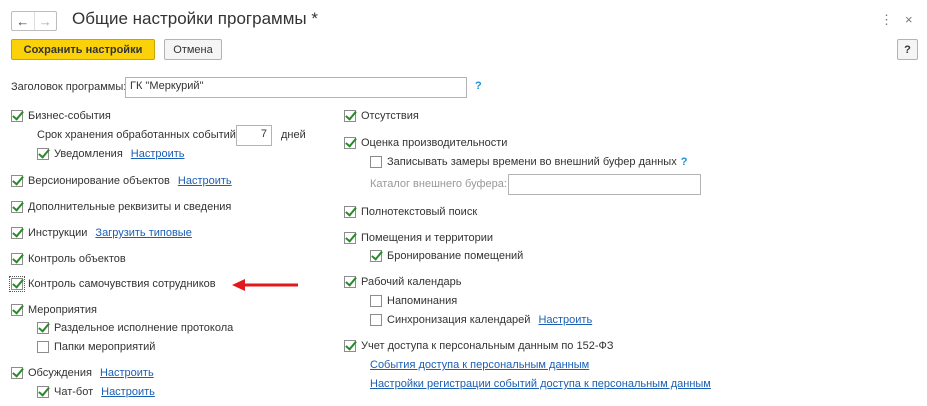 This screenshot has width=927, height=406. I want to click on program-title-label: Заголовок программы:, so click(69, 87).